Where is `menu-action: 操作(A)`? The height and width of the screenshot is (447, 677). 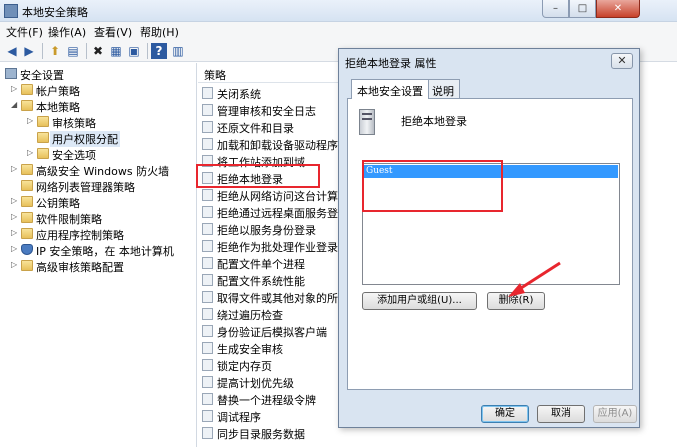
menu-action: 操作(A) is located at coordinates (67, 32).